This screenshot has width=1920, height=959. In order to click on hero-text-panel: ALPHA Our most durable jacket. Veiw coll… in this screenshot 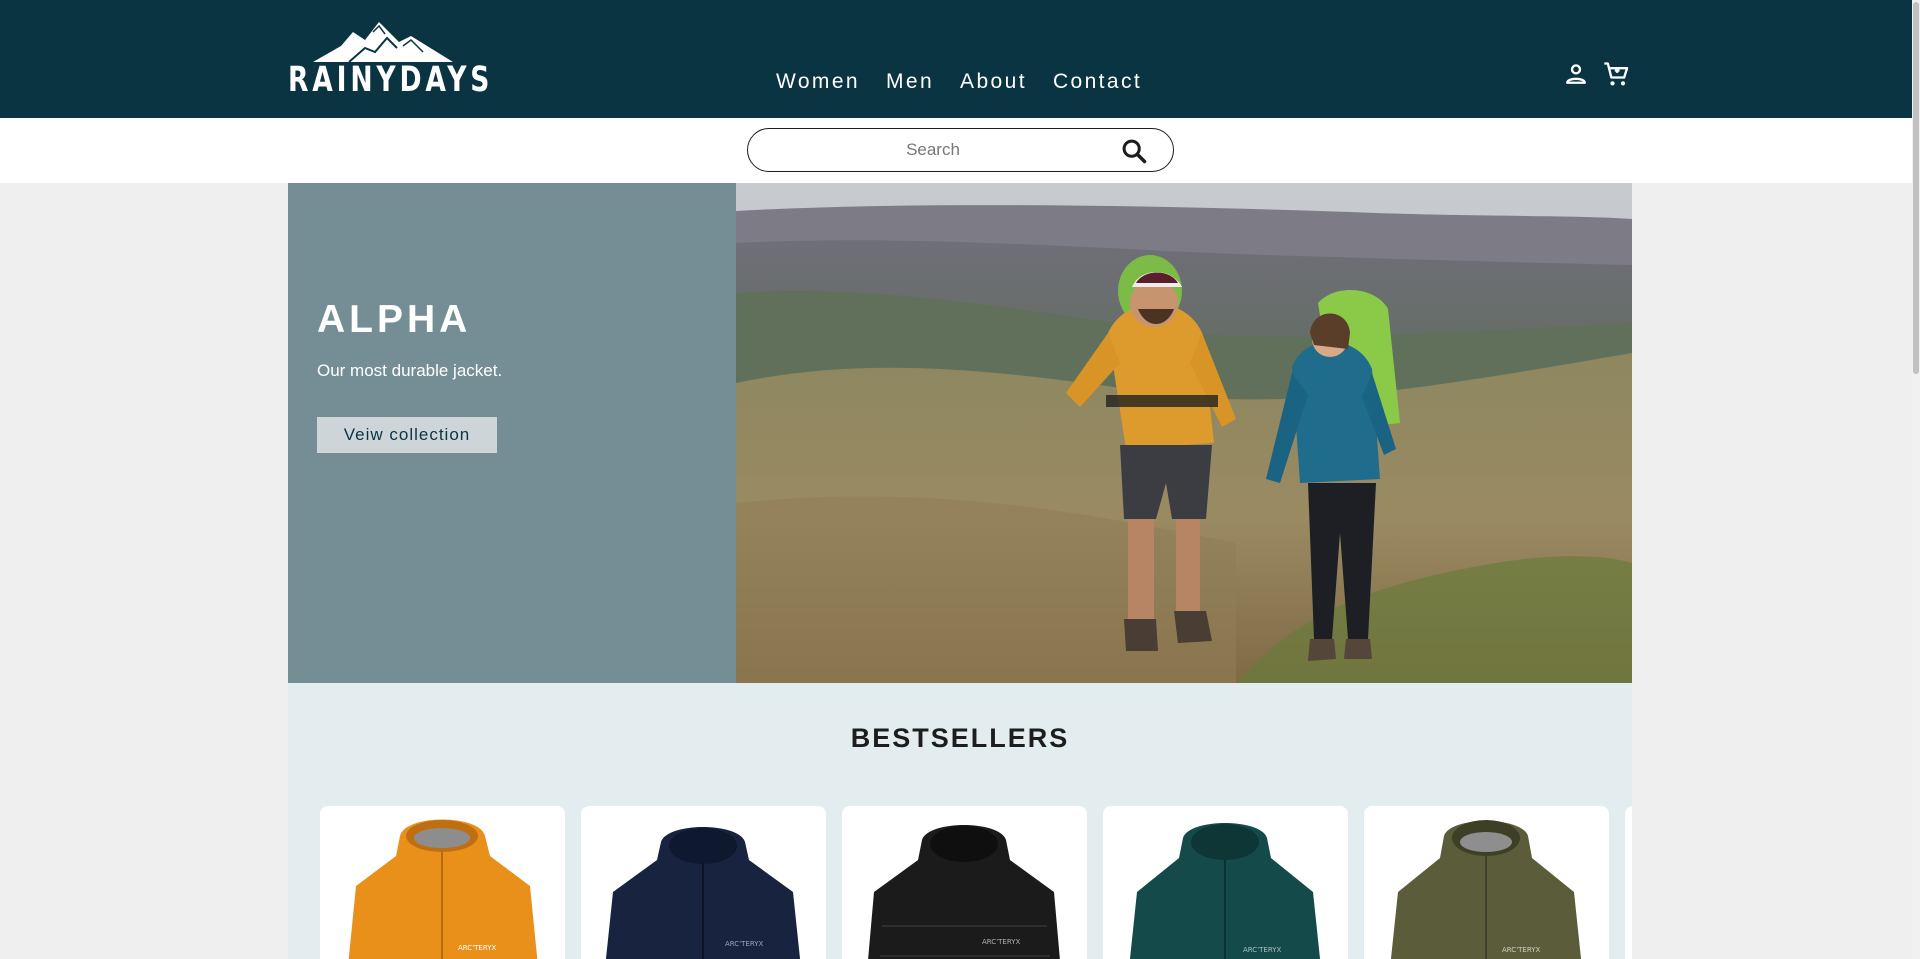, I will do `click(512, 433)`.